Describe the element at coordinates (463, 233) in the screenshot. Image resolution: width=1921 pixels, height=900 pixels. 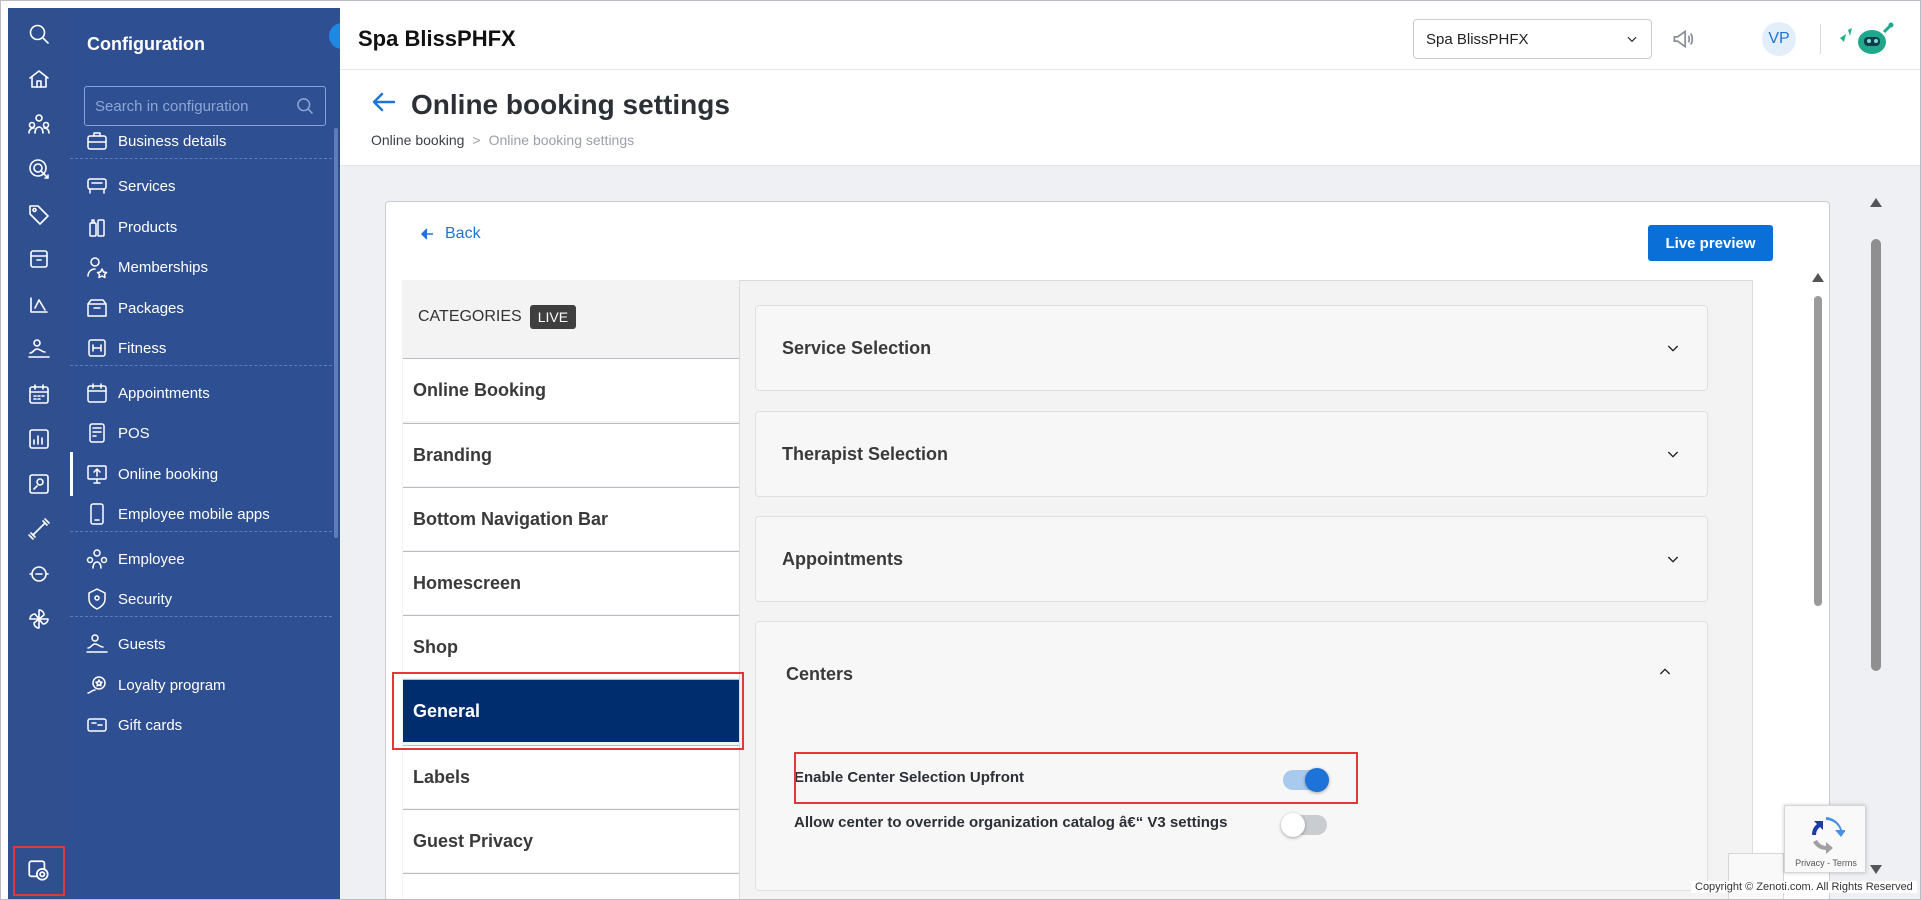
I see `back-link-label: Back` at that location.